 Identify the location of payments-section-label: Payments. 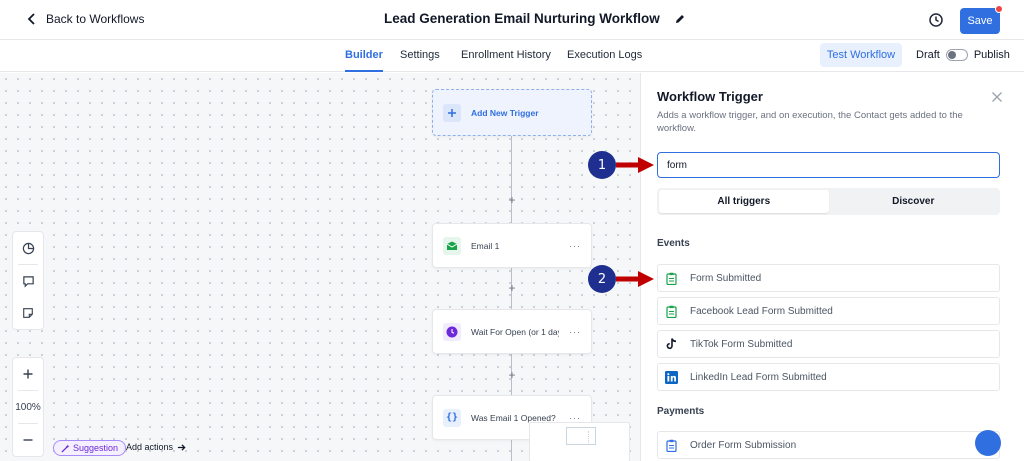
(681, 411).